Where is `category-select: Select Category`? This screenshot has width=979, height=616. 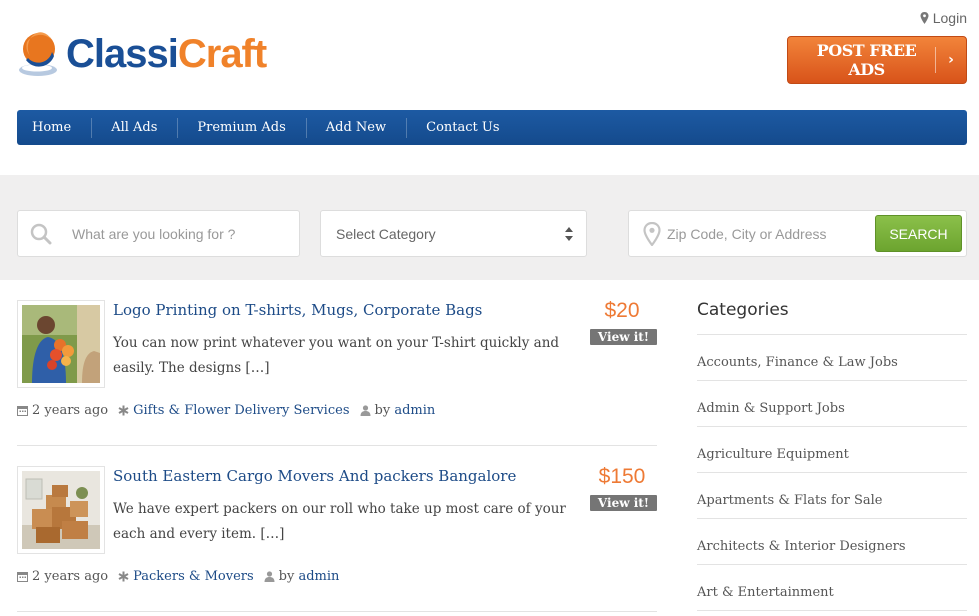 category-select: Select Category is located at coordinates (453, 233).